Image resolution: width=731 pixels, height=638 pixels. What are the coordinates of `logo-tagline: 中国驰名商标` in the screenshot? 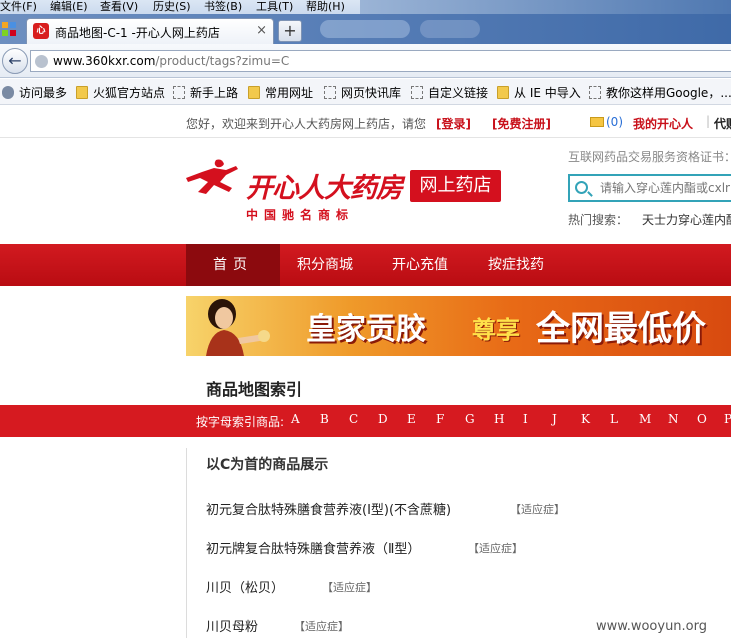 It's located at (300, 215).